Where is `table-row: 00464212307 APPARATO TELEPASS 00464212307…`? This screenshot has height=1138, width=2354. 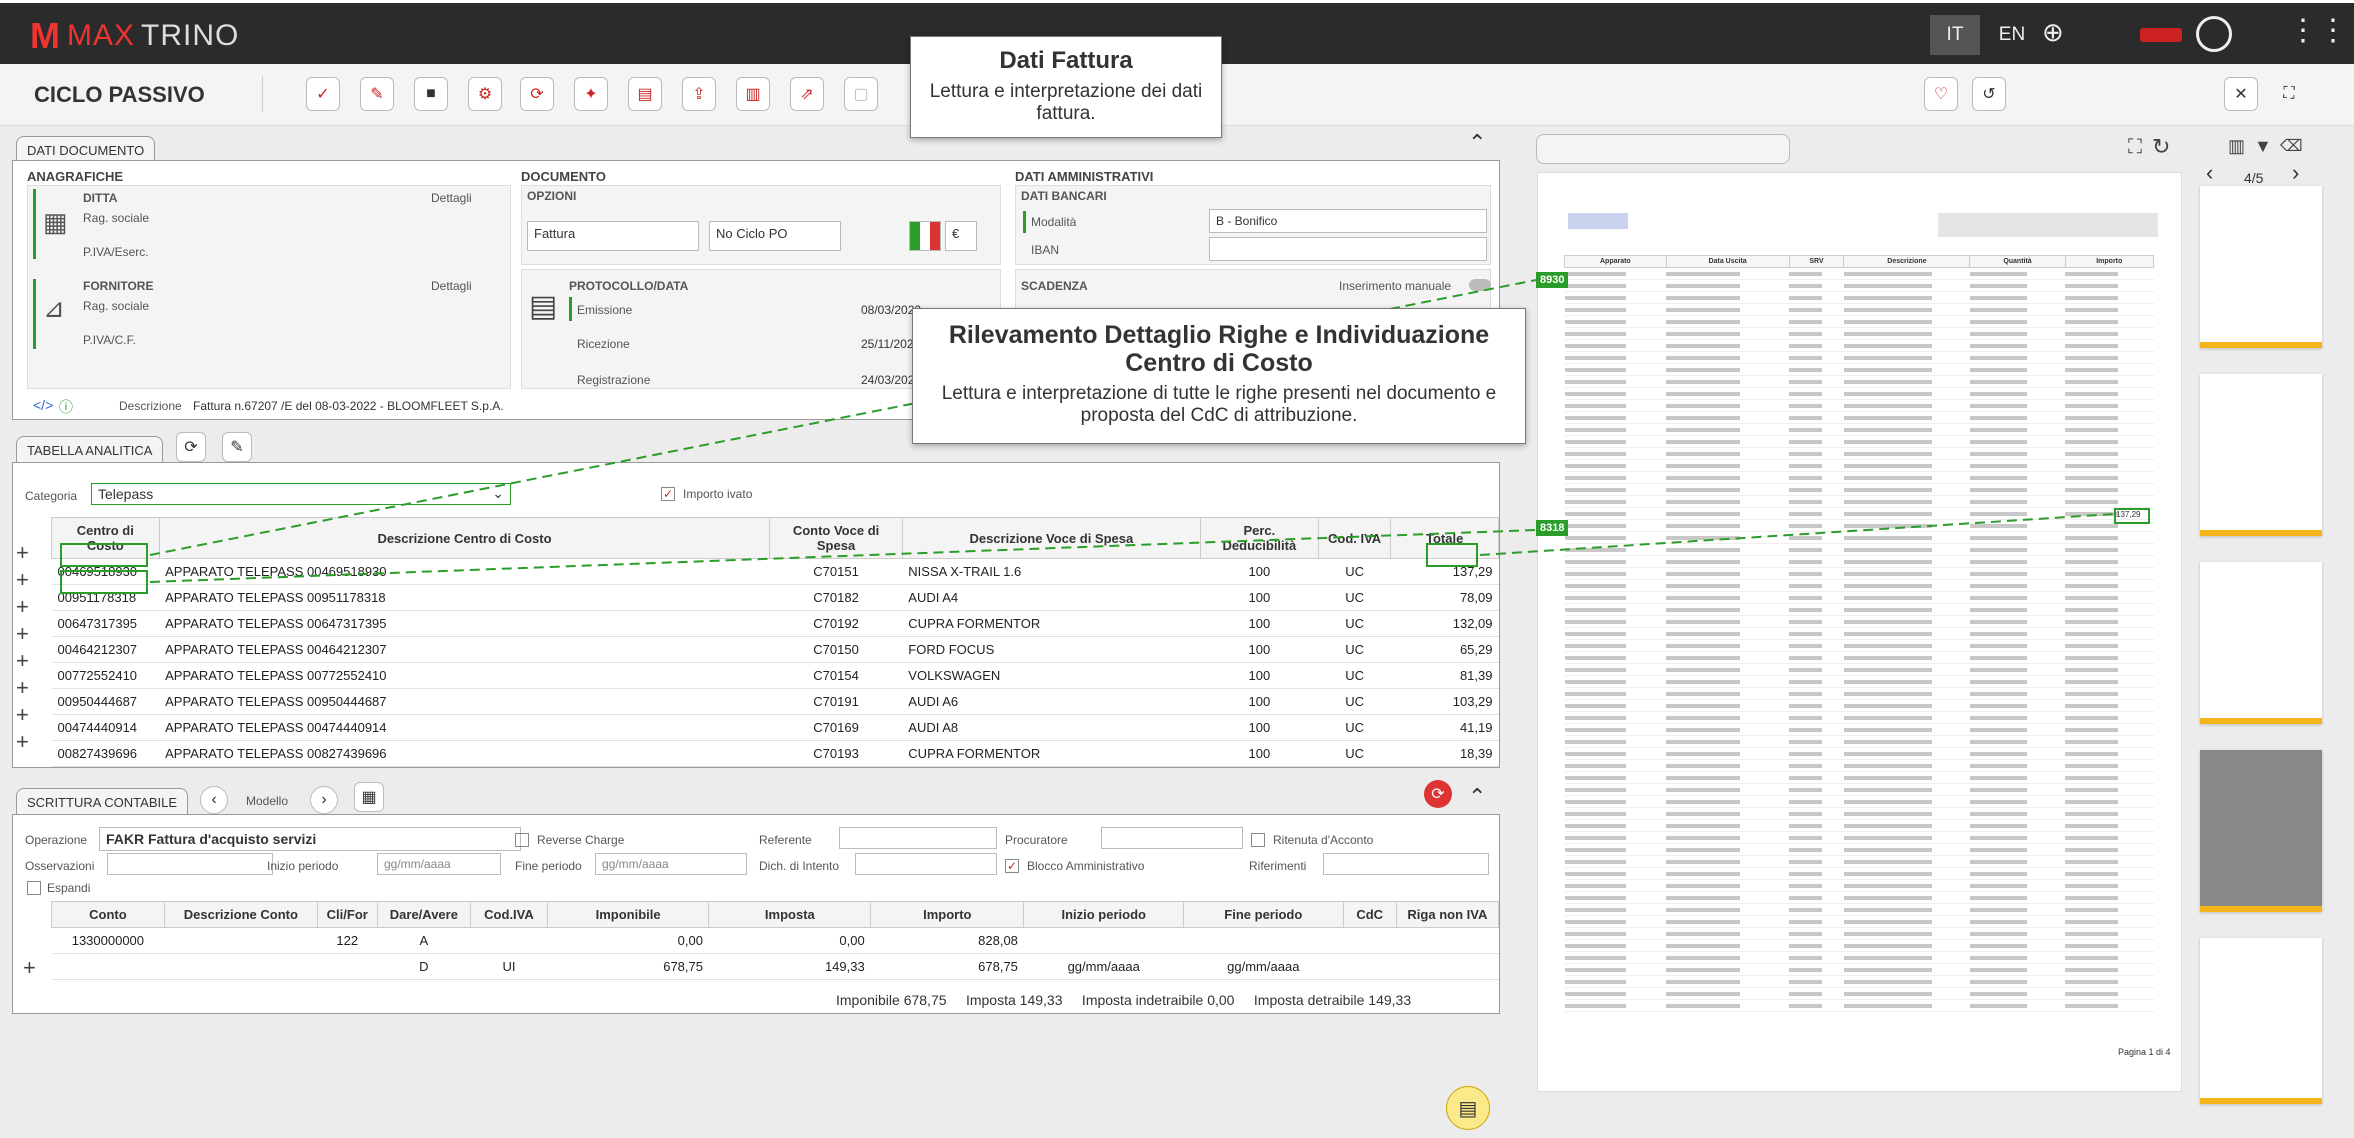 table-row: 00464212307 APPARATO TELEPASS 00464212307… is located at coordinates (775, 649).